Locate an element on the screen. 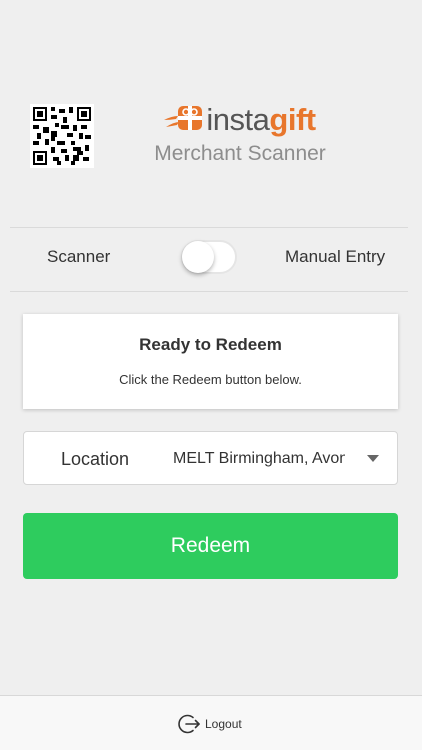 This screenshot has height=750, width=422. location-select: Location MELT Birmingham, Avon is located at coordinates (210, 458).